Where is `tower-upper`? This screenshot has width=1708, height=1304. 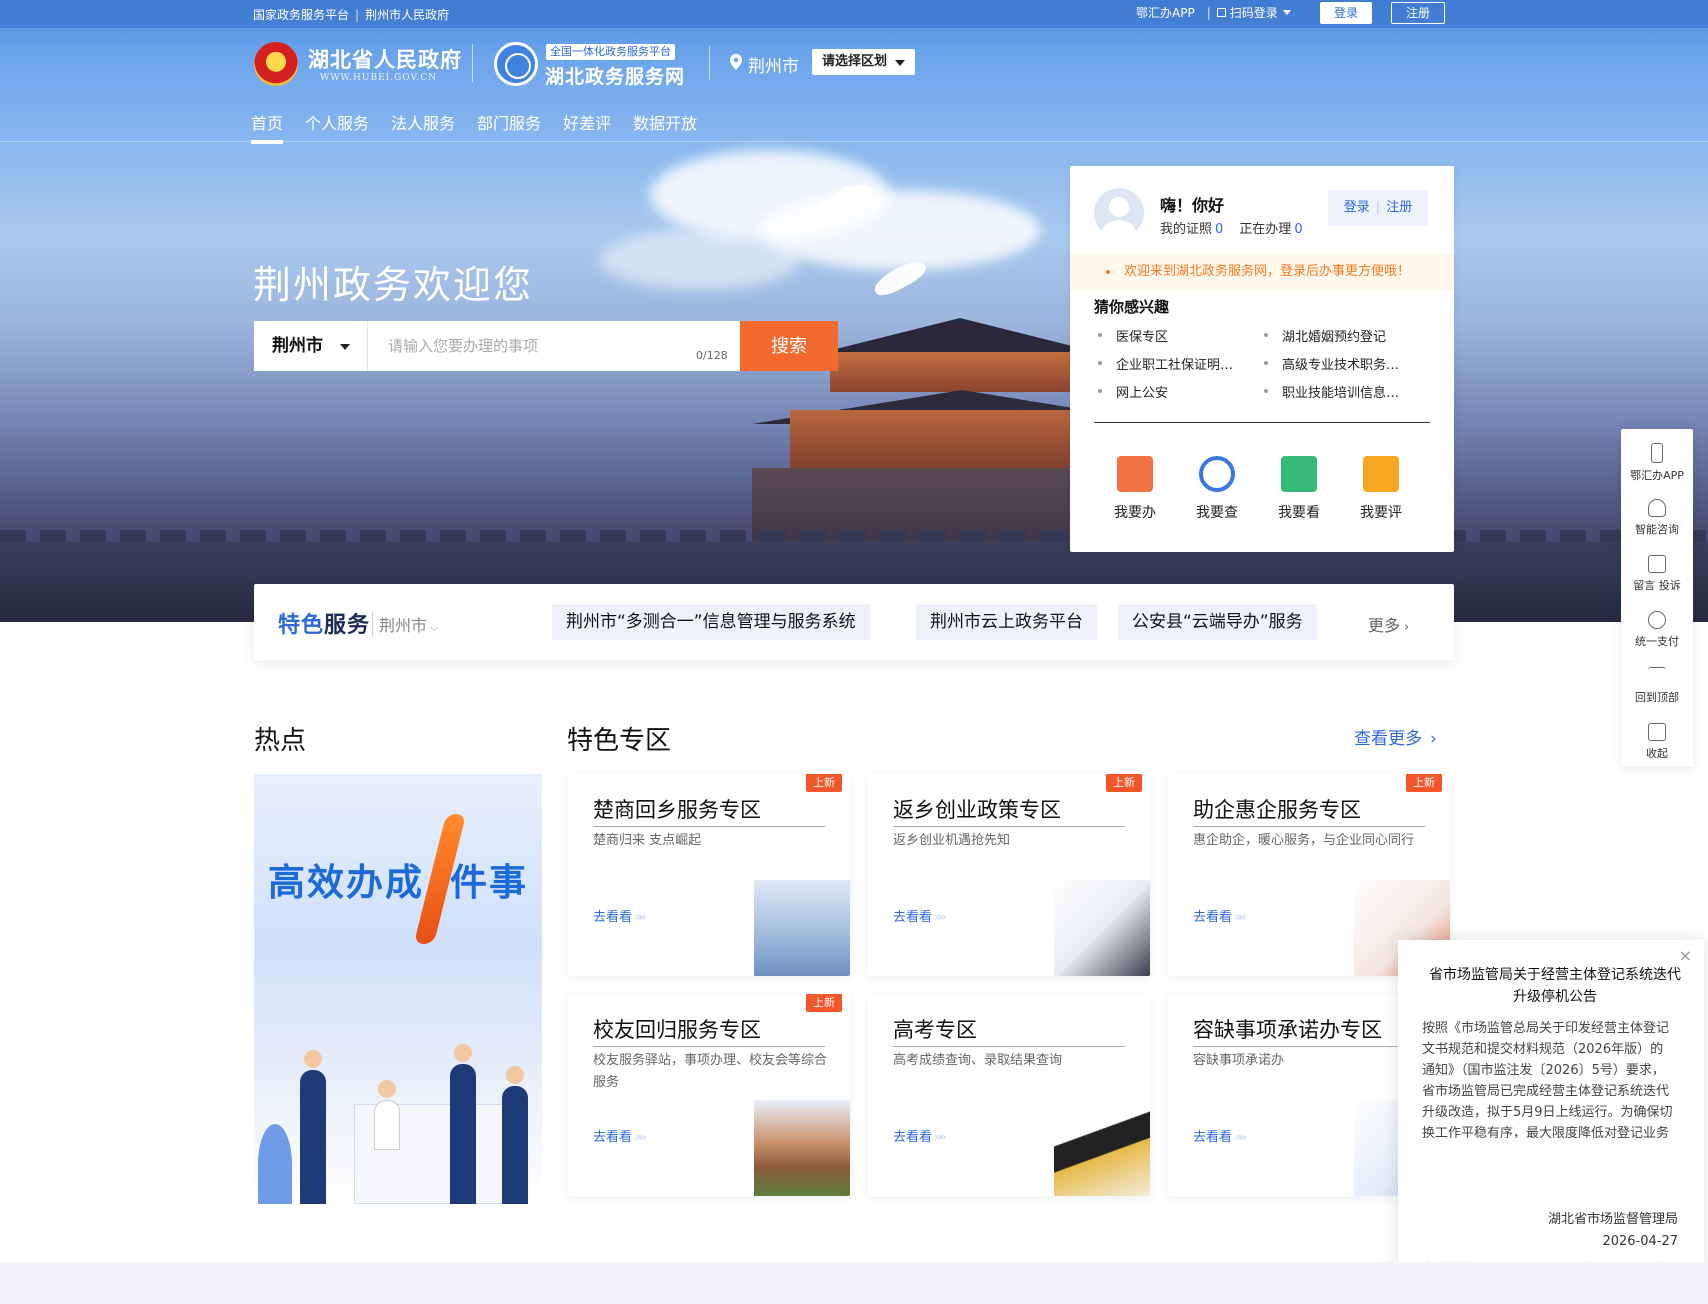 tower-upper is located at coordinates (960, 372).